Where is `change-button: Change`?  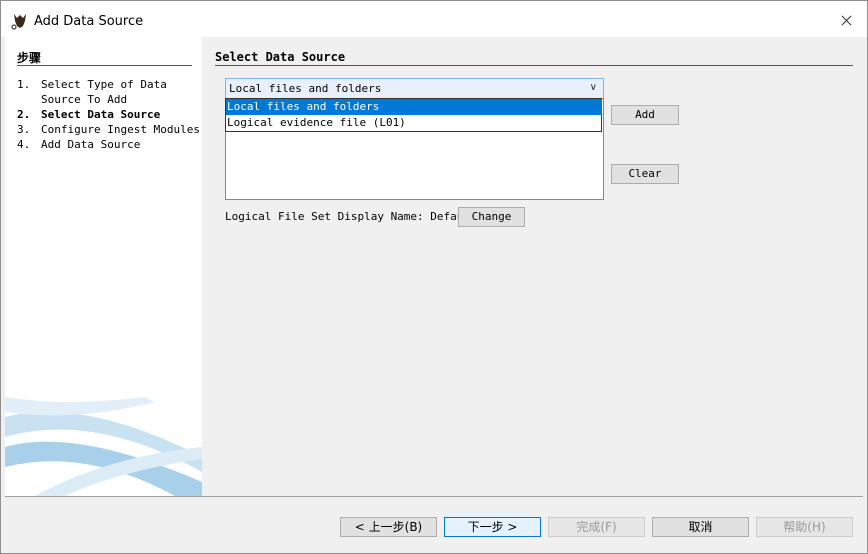
change-button: Change is located at coordinates (491, 217).